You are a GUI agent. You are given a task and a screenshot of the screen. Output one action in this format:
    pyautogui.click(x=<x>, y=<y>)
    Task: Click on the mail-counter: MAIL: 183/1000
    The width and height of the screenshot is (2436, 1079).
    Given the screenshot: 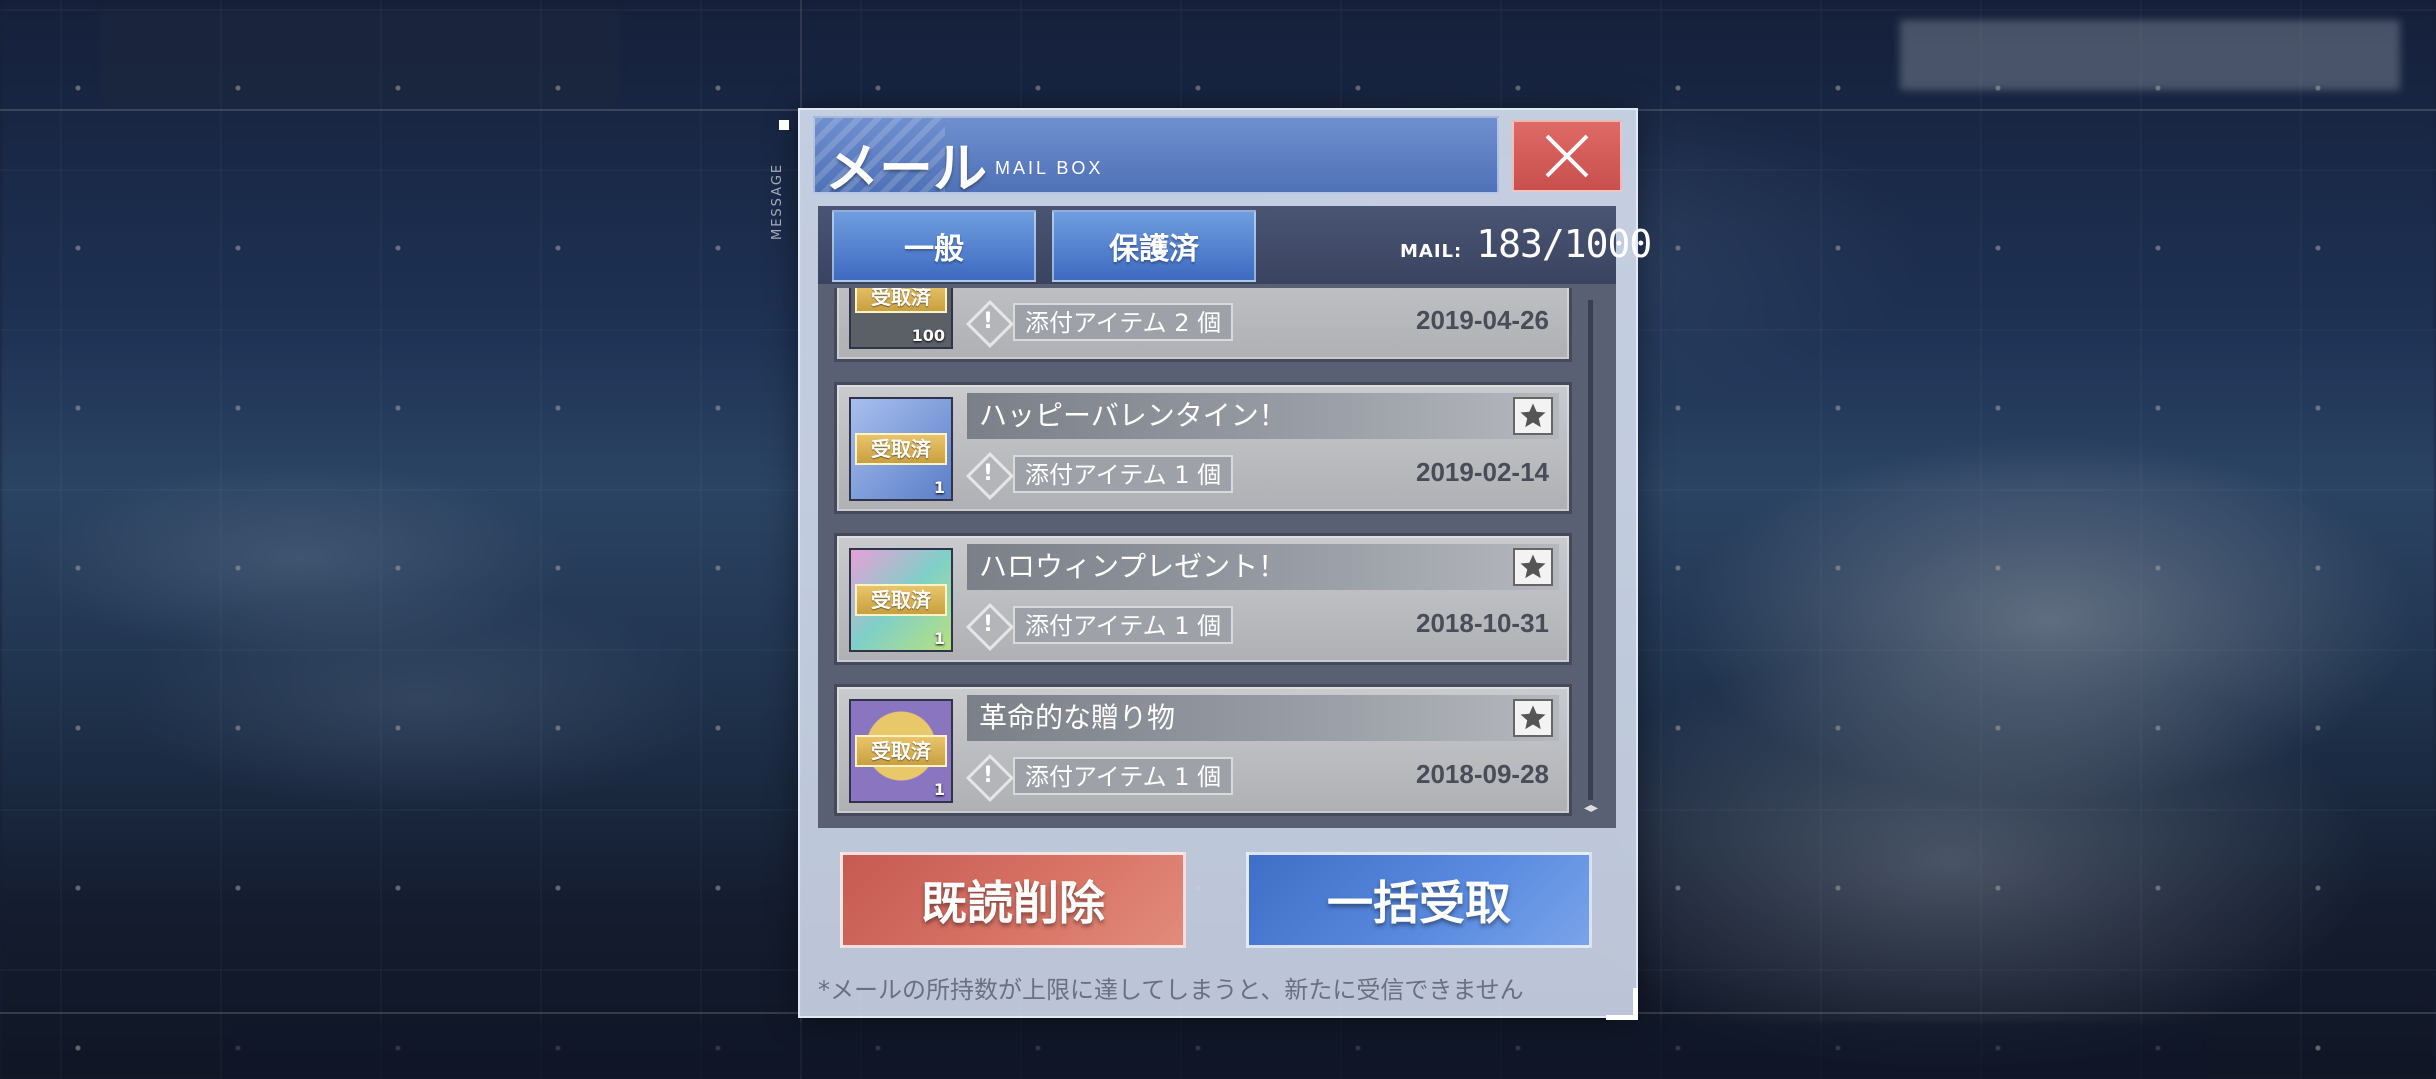 What is the action you would take?
    pyautogui.click(x=1526, y=244)
    